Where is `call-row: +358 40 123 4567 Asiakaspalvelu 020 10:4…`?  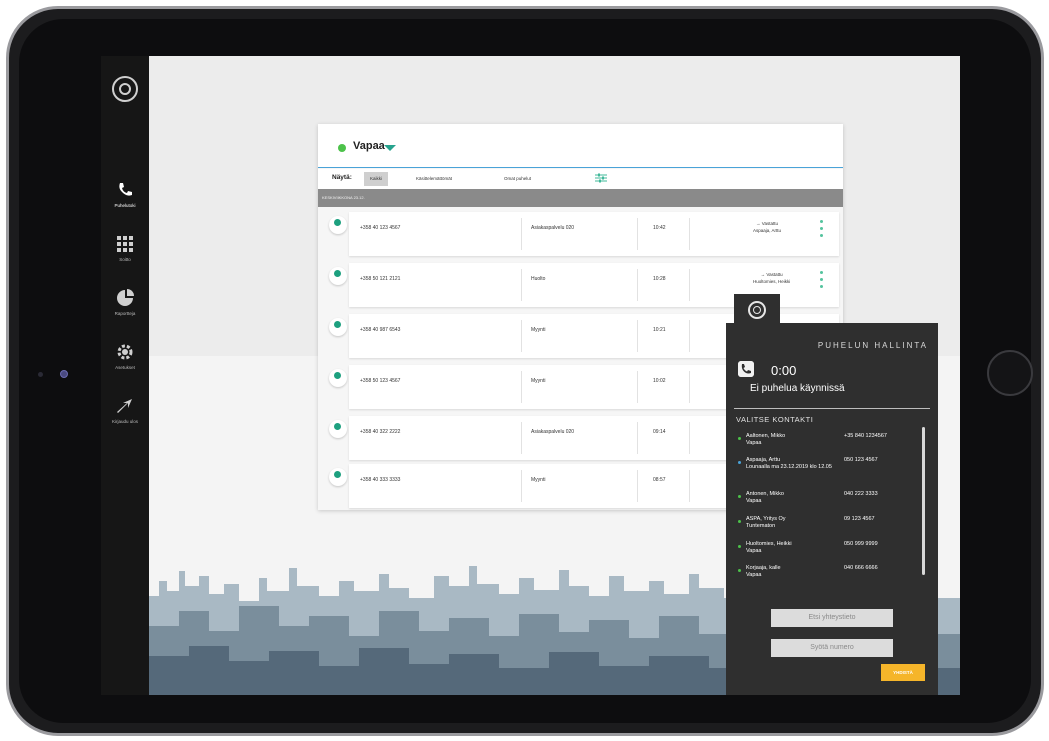 call-row: +358 40 123 4567 Asiakaspalvelu 020 10:4… is located at coordinates (584, 234).